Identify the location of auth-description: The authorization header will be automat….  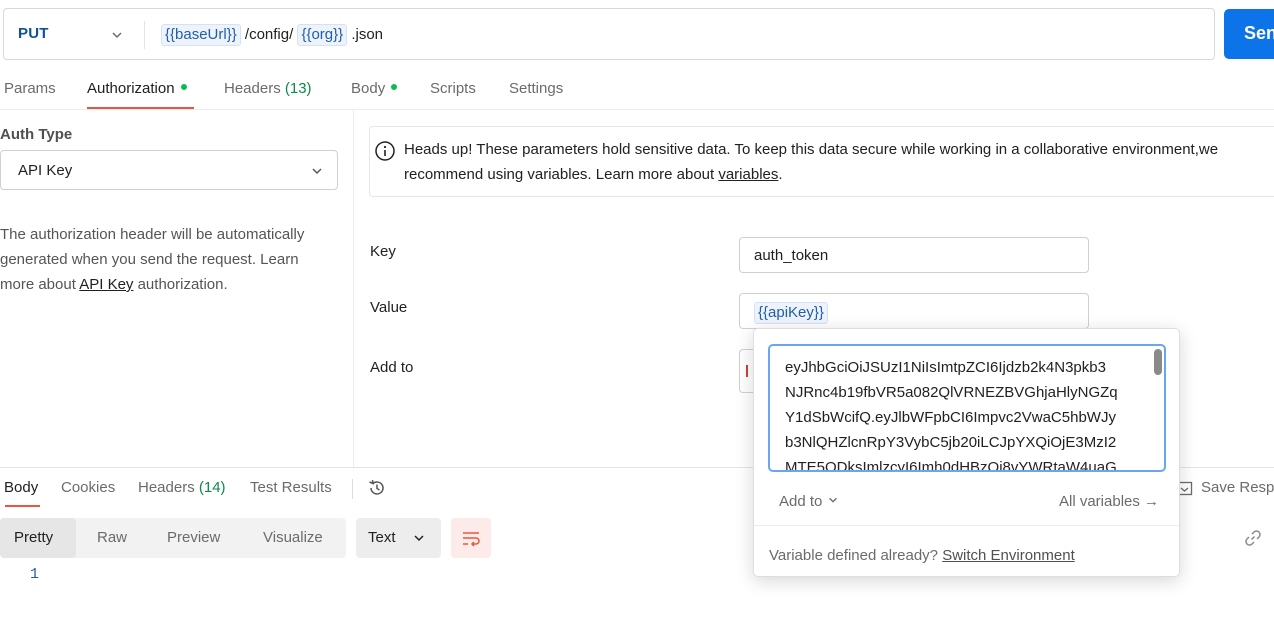
(167, 259).